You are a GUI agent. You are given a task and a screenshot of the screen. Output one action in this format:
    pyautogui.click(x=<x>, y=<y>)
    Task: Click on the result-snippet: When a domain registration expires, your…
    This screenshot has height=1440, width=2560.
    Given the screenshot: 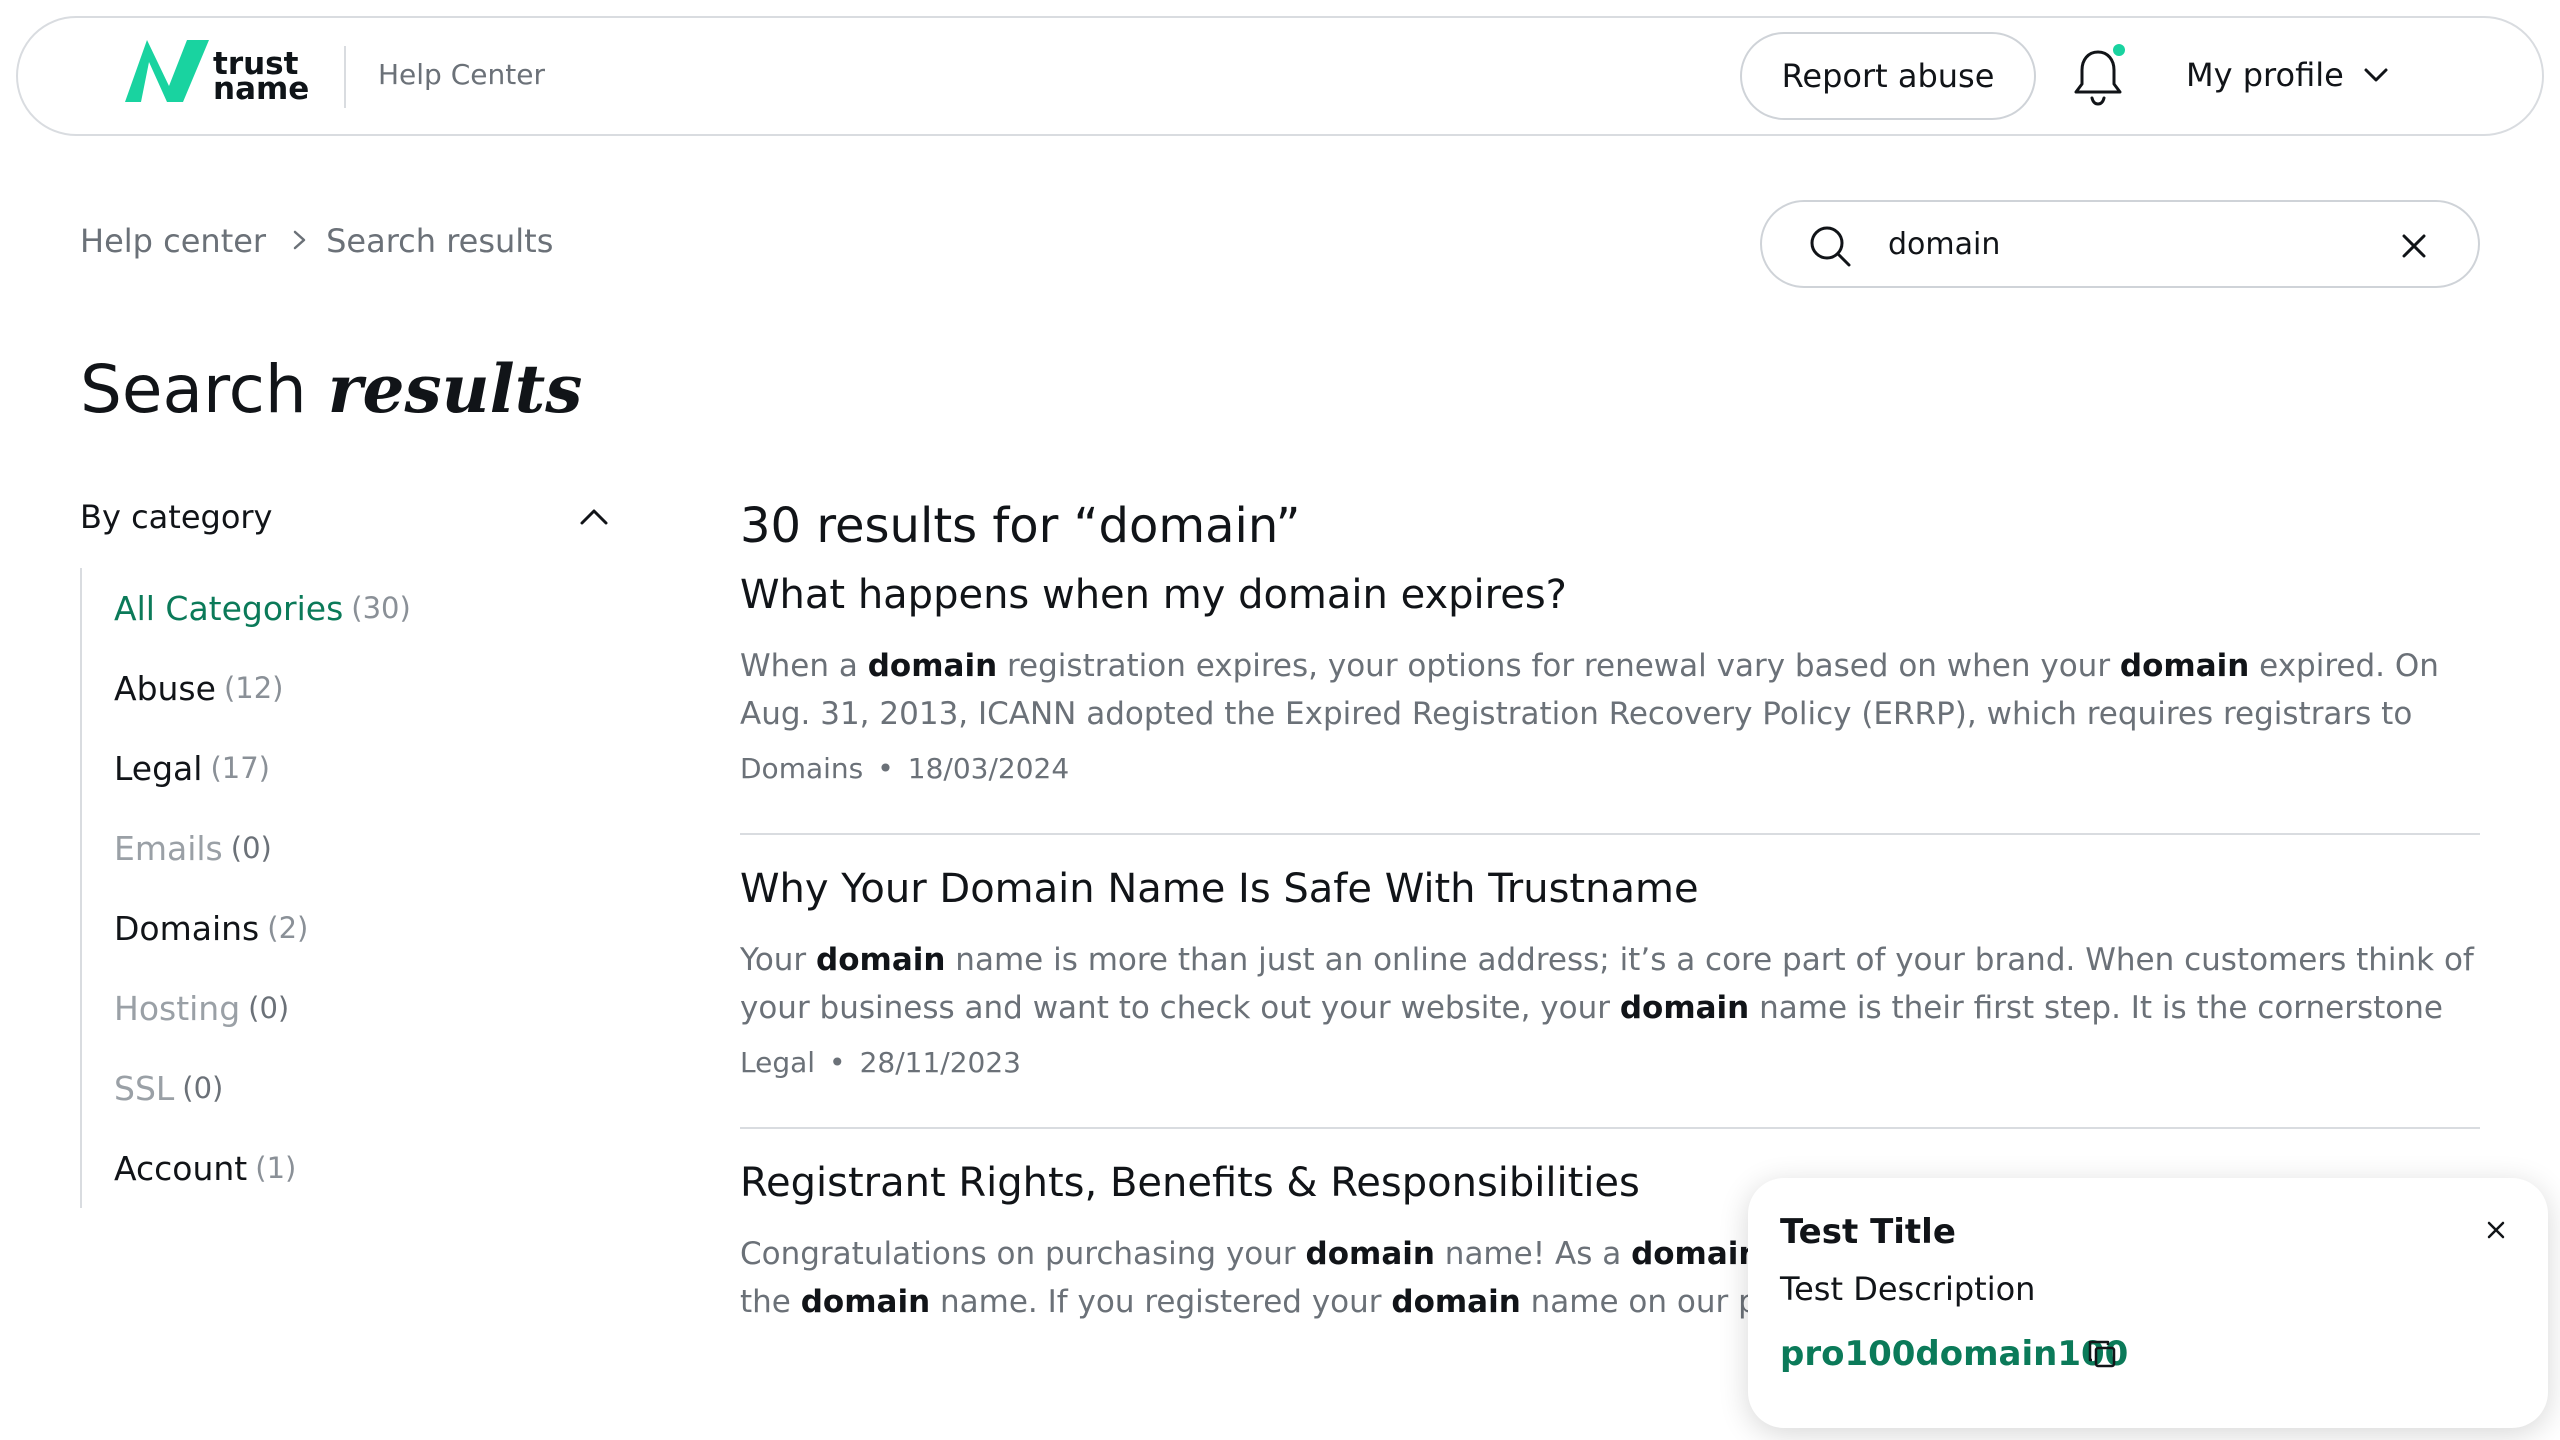 What is the action you would take?
    pyautogui.click(x=1610, y=690)
    